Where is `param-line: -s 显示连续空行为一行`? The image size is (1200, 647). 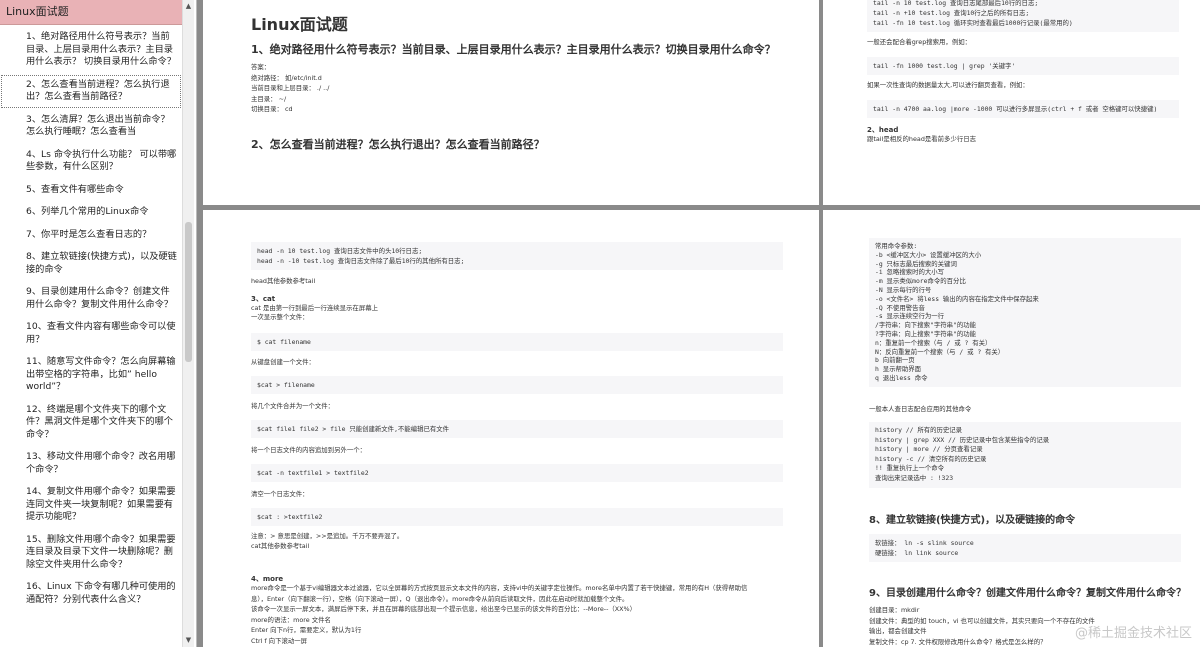
param-line: -s 显示连续空行为一行 is located at coordinates (910, 316).